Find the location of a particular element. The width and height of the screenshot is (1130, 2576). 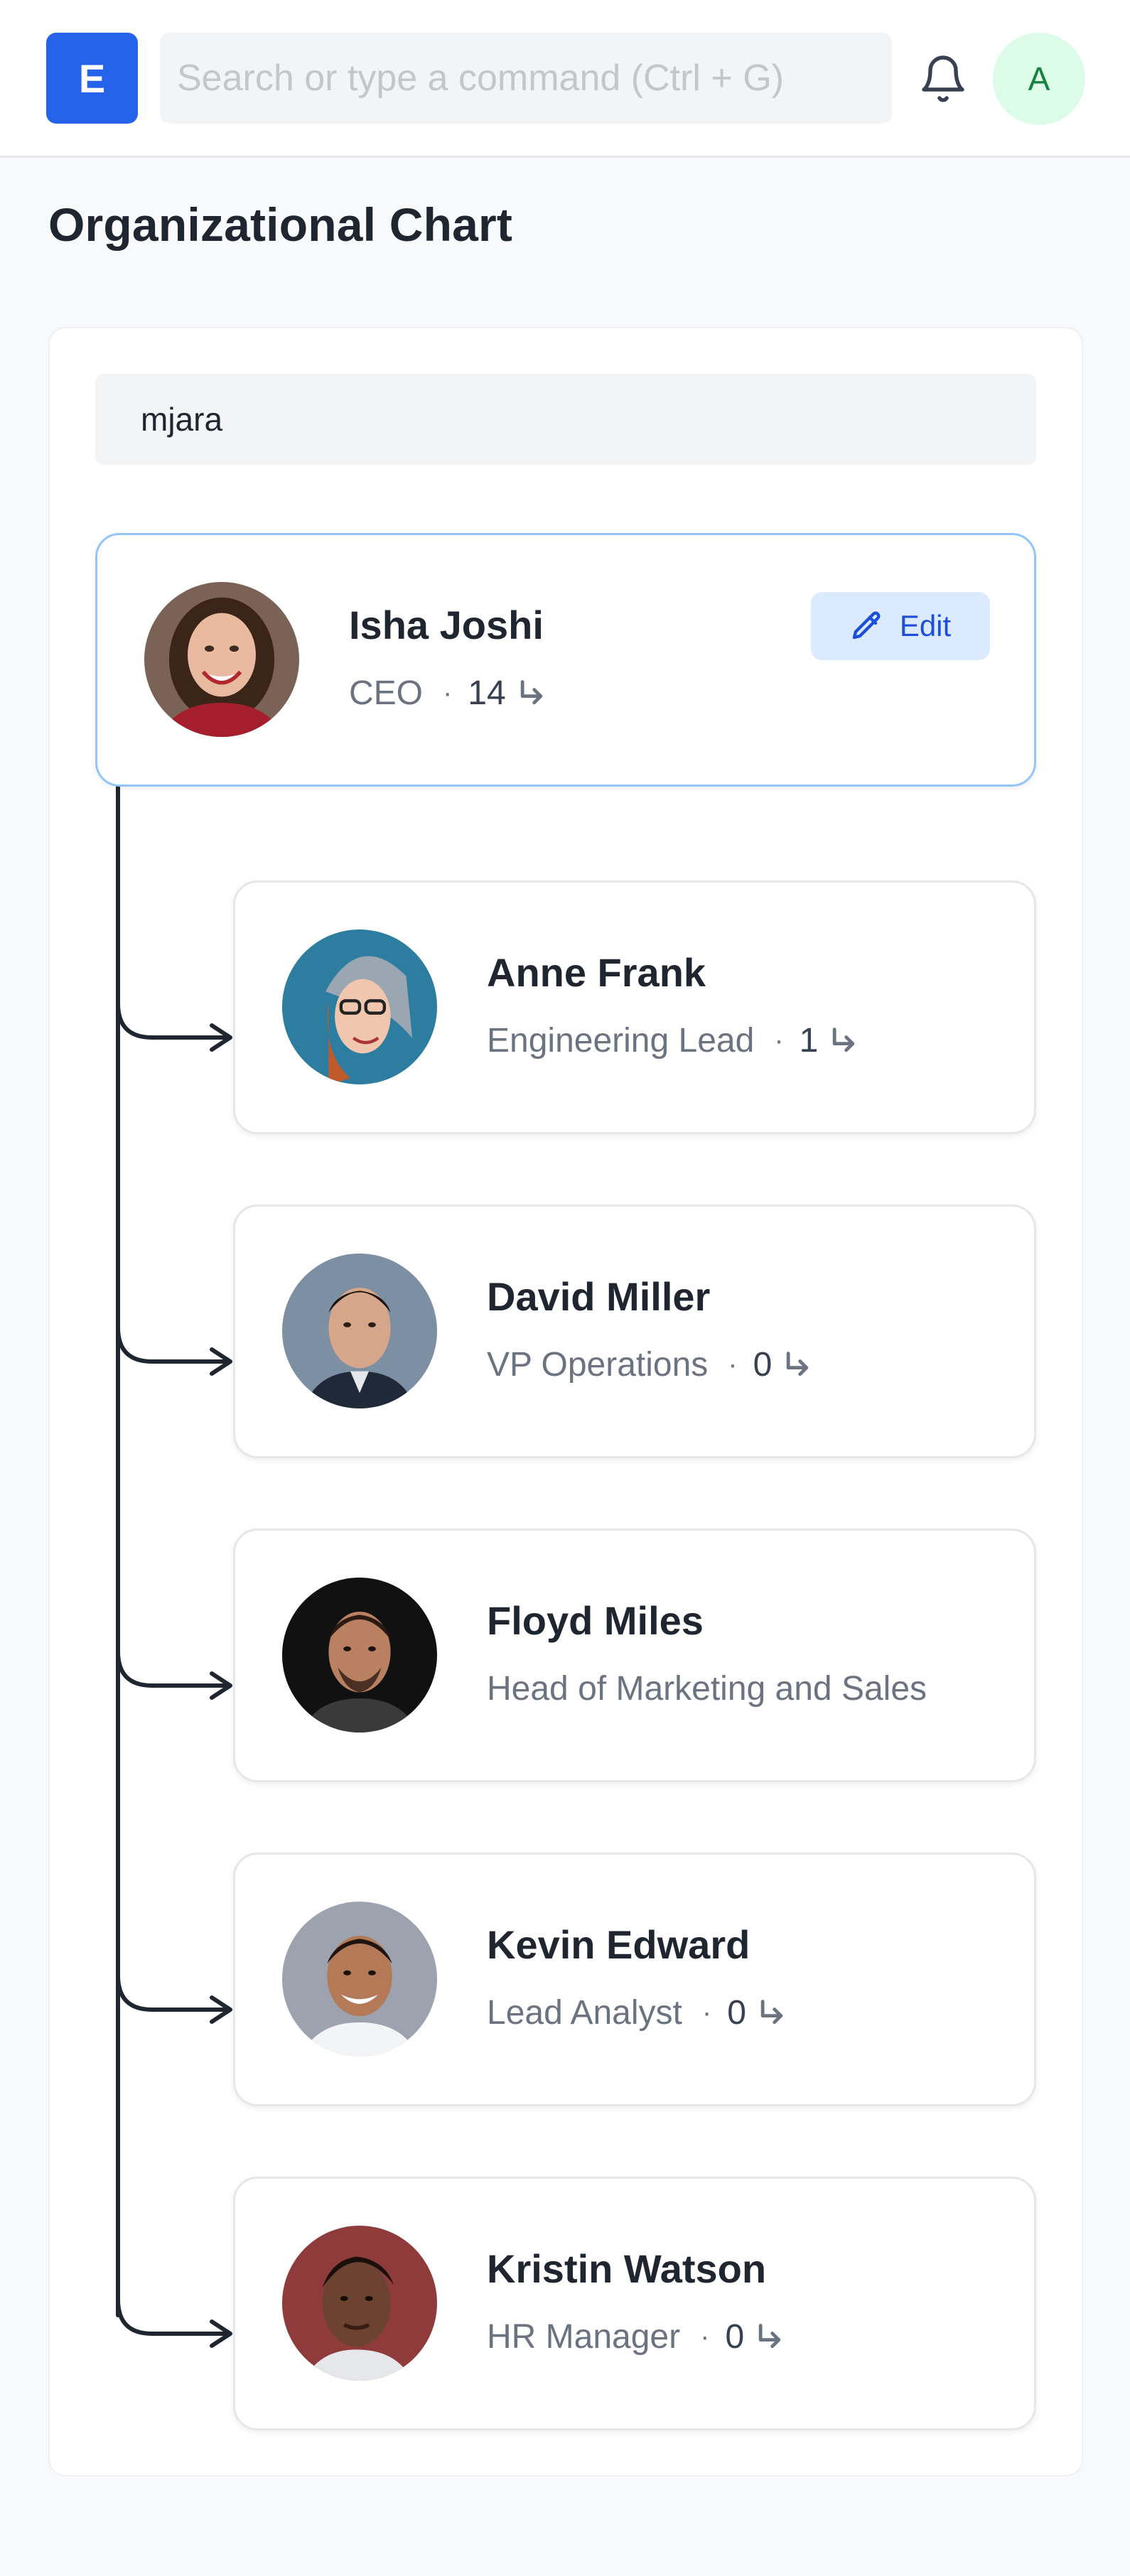

employee-meta: HR Manager · 0 is located at coordinates (636, 2337).